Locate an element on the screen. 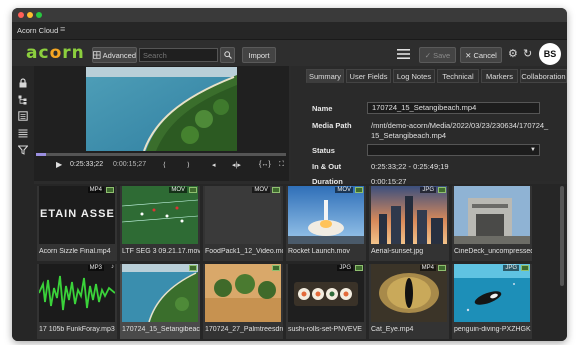 This screenshot has width=580, height=345. media-path-label: Media Path is located at coordinates (332, 125).